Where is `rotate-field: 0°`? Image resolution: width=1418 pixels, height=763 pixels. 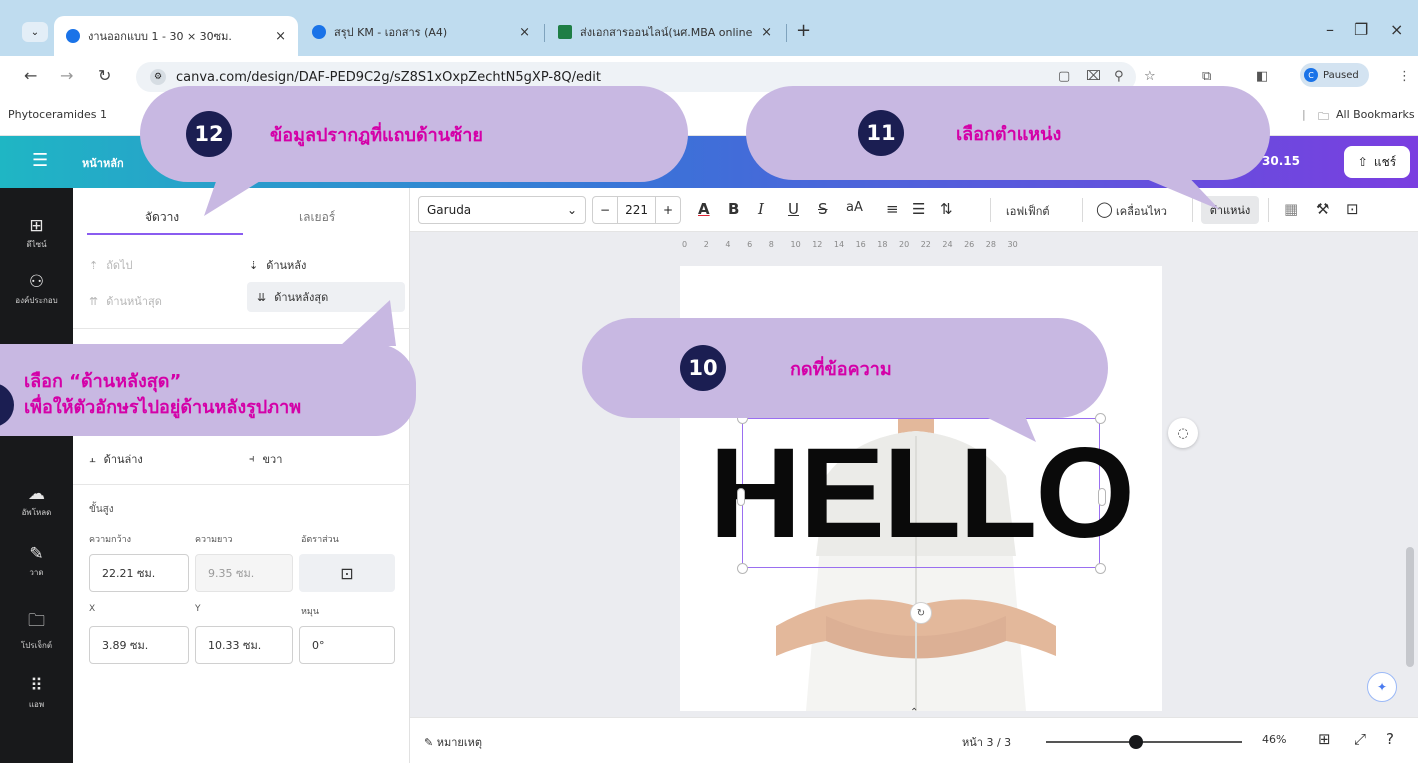 rotate-field: 0° is located at coordinates (347, 645).